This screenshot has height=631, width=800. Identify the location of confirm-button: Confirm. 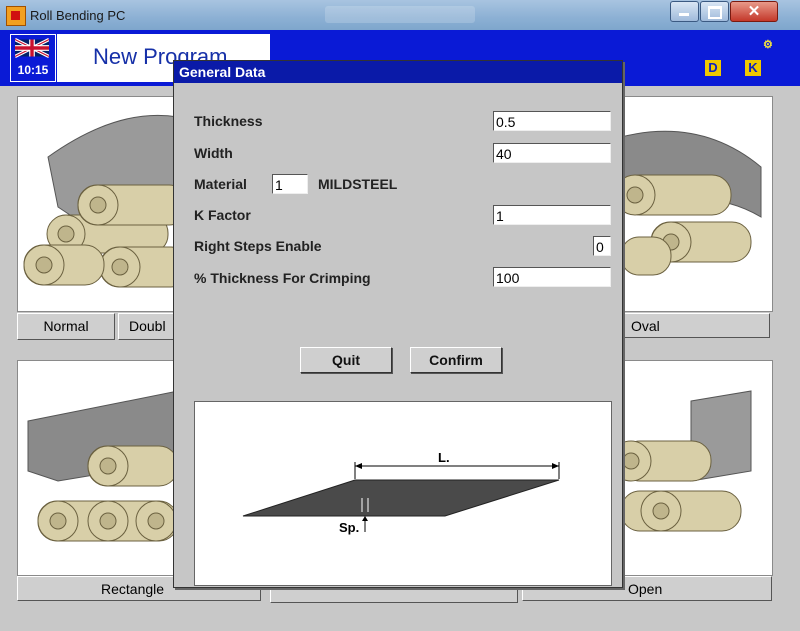
(456, 360).